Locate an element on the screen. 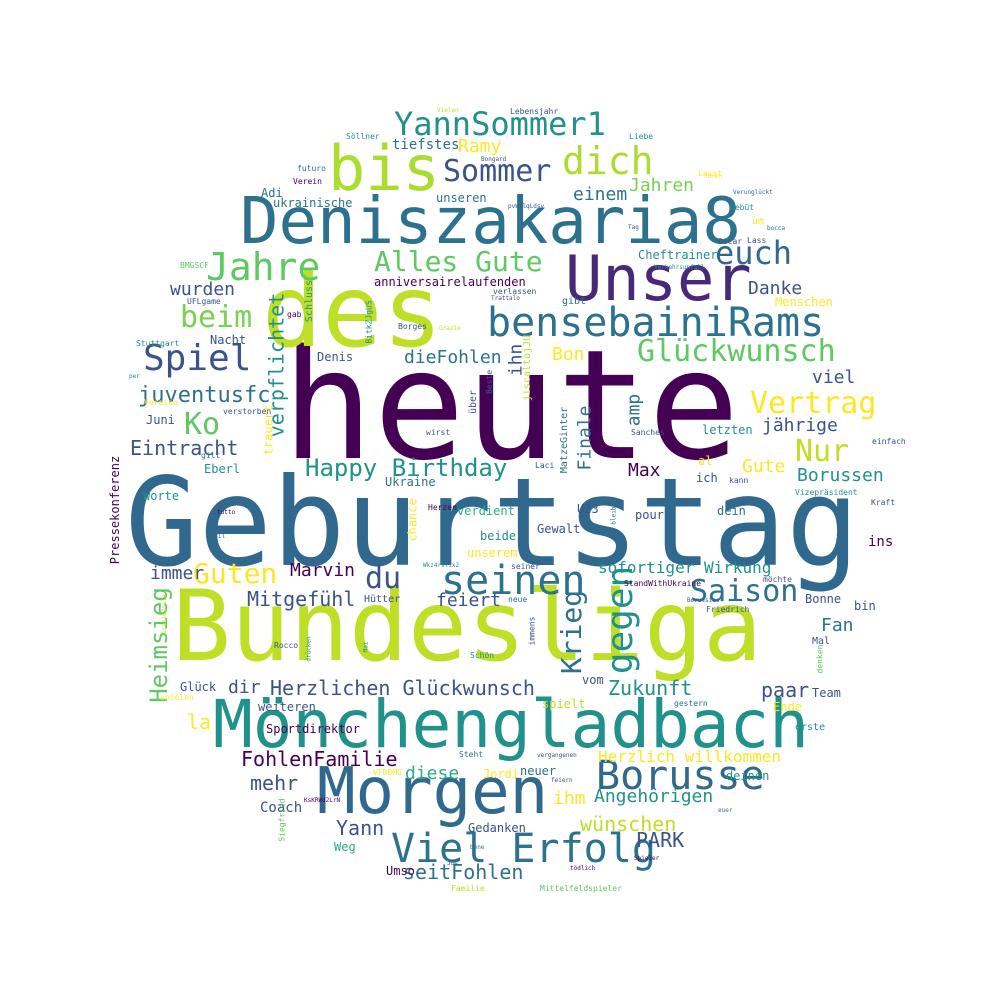  cloud-word-feiern: feiern is located at coordinates (562, 780).